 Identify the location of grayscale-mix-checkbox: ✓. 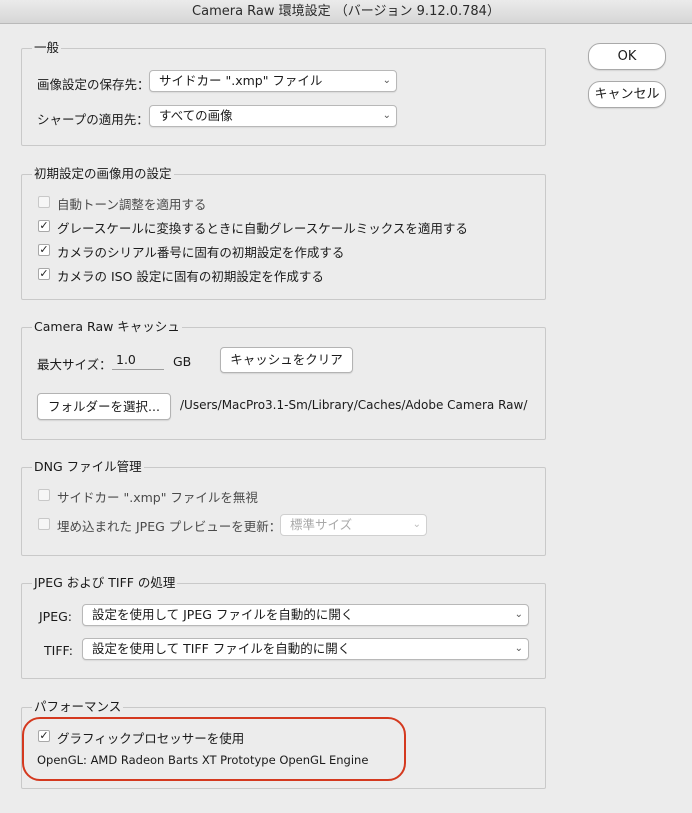
(44, 226).